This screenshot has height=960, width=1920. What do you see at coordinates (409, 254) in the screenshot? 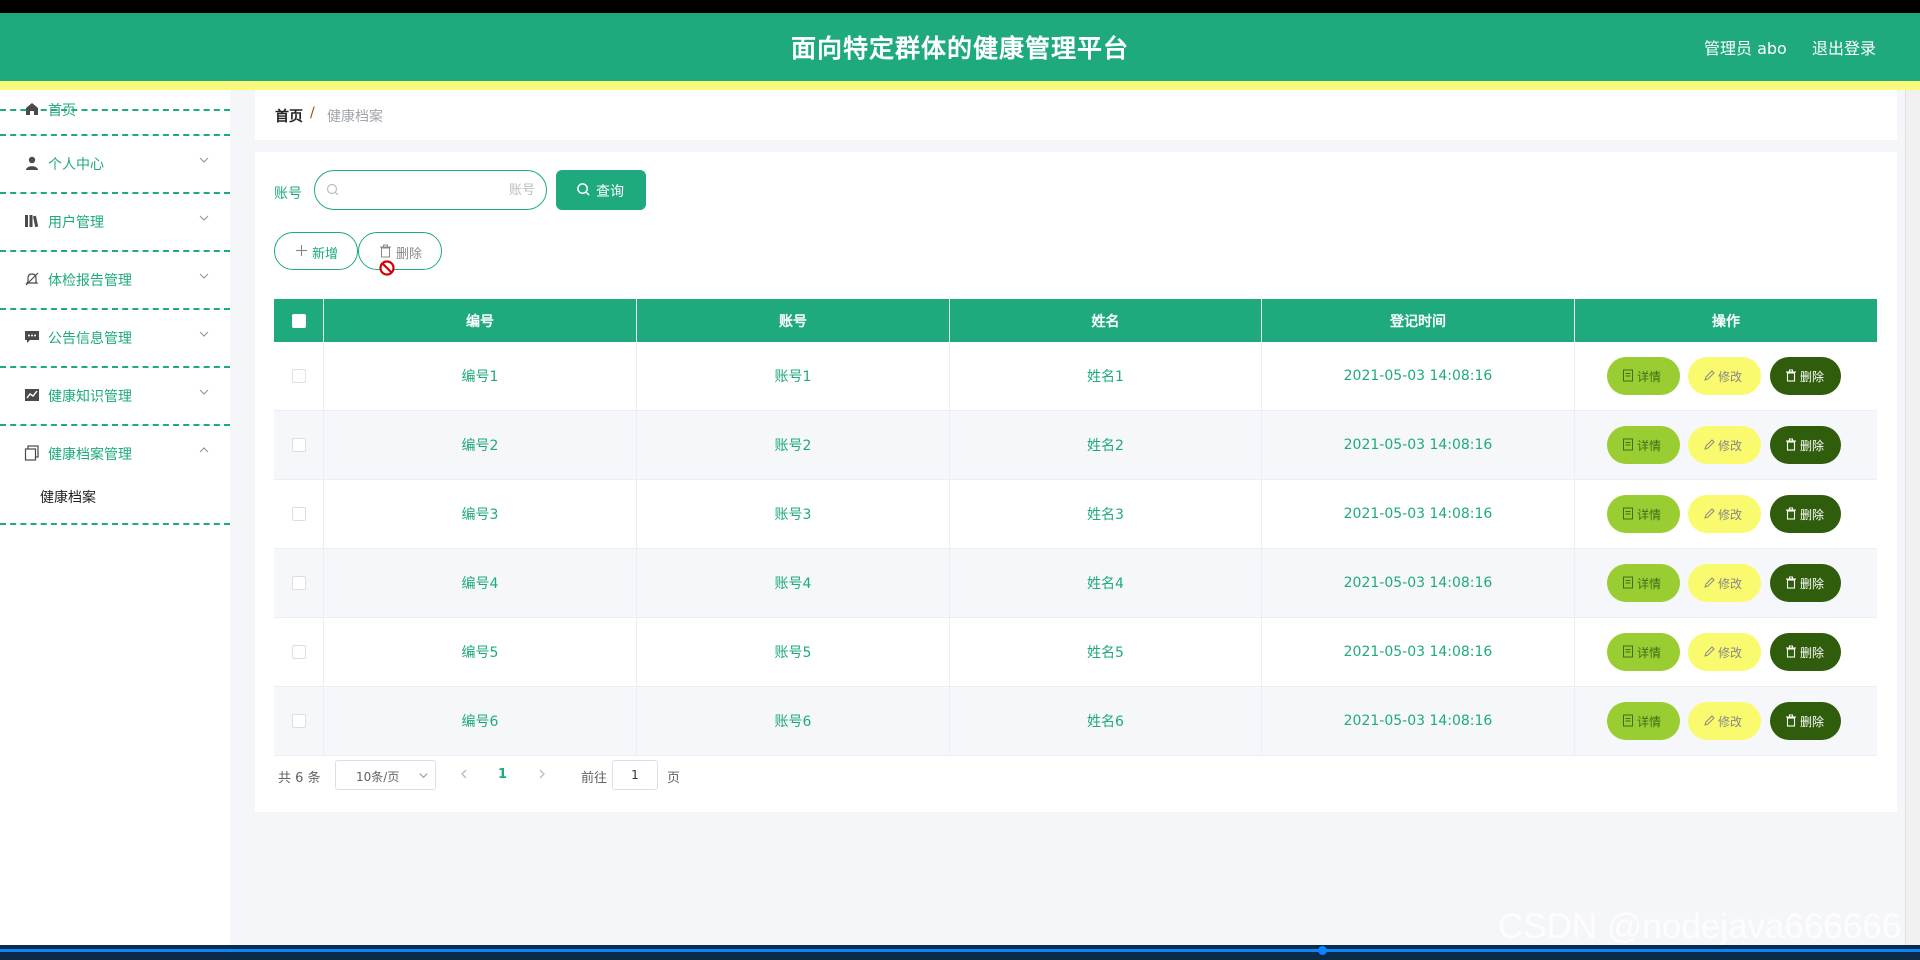
I see `batch-delete-label: 删除` at bounding box center [409, 254].